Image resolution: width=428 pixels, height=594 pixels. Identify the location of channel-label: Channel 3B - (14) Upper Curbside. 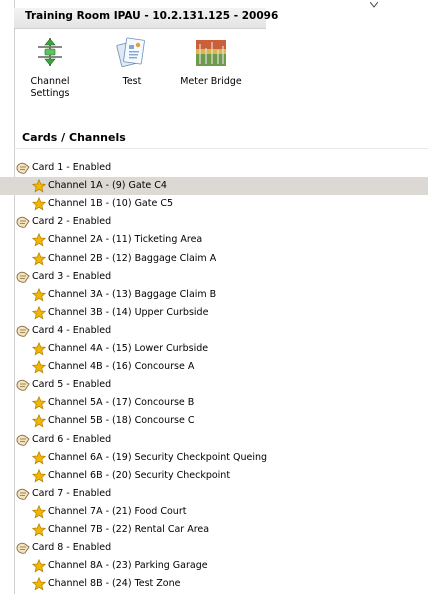
(128, 312).